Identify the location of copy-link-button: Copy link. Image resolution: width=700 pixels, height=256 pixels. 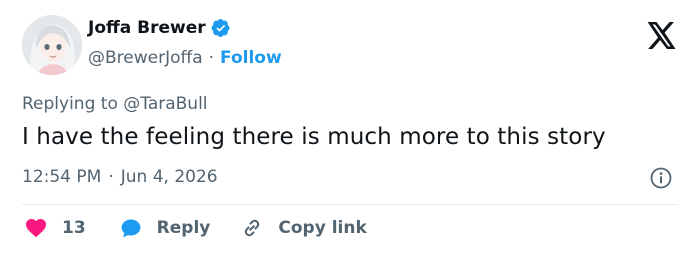
(303, 228).